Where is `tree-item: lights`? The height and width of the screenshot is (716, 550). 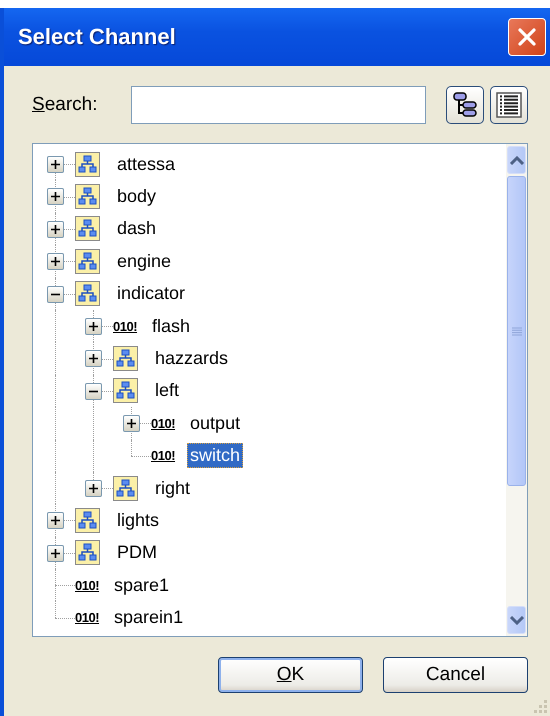 tree-item: lights is located at coordinates (138, 520).